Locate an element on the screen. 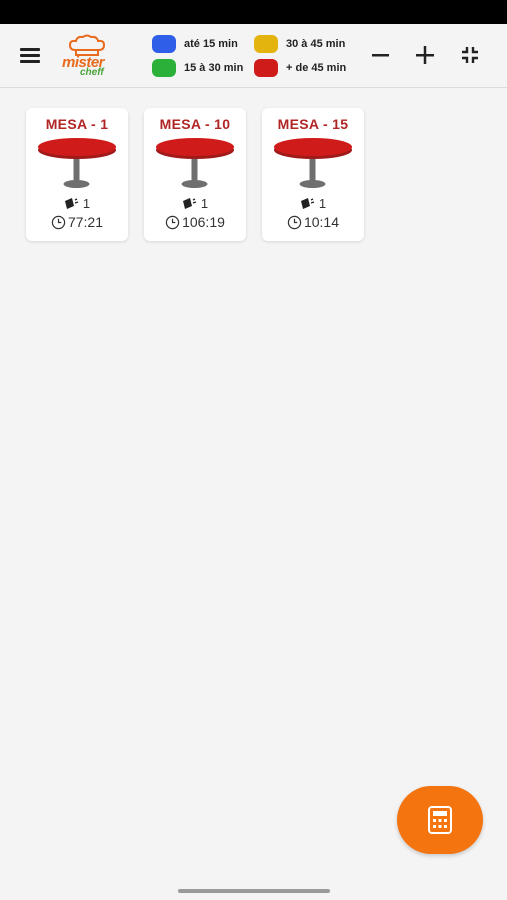  table-time: 106:19 is located at coordinates (195, 222).